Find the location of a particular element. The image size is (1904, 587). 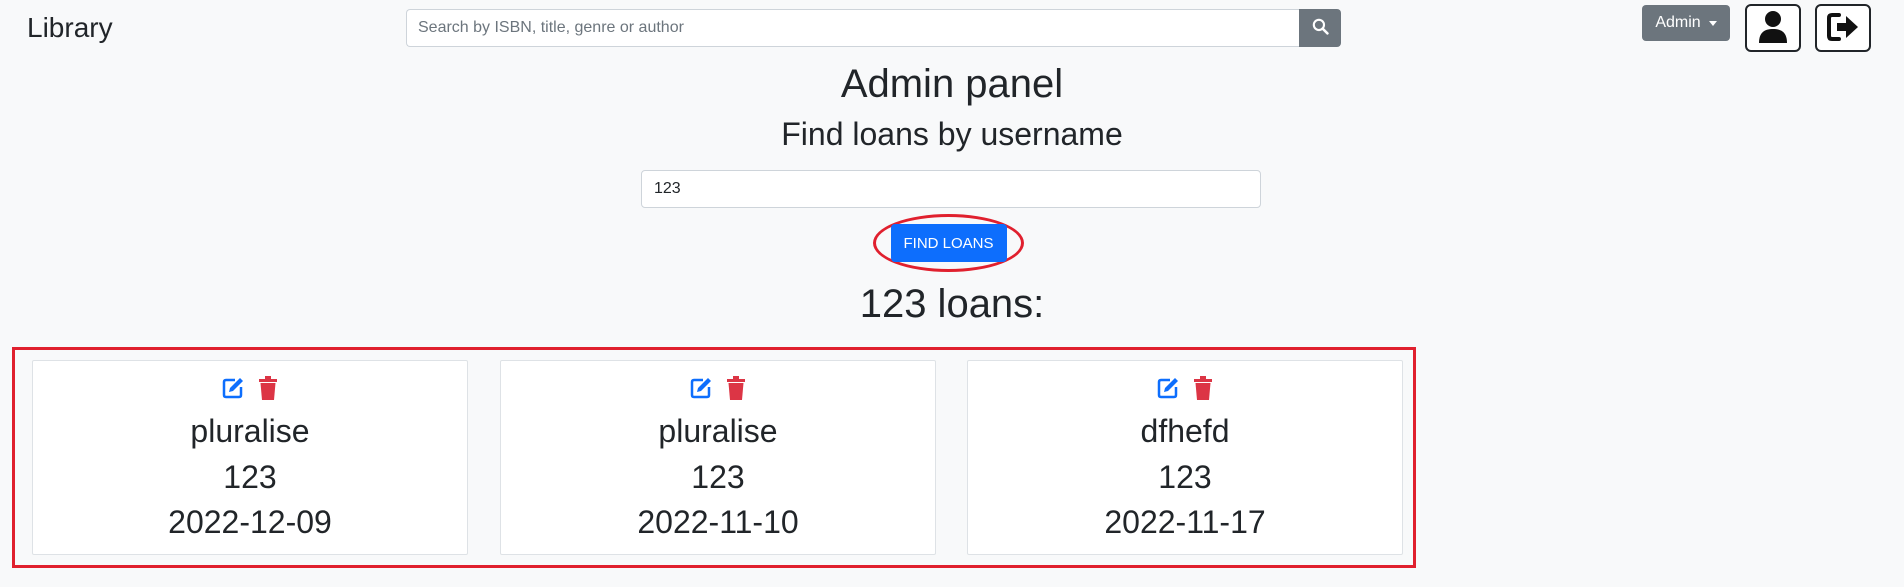

loans-result-heading: 123 loans: is located at coordinates (952, 304).